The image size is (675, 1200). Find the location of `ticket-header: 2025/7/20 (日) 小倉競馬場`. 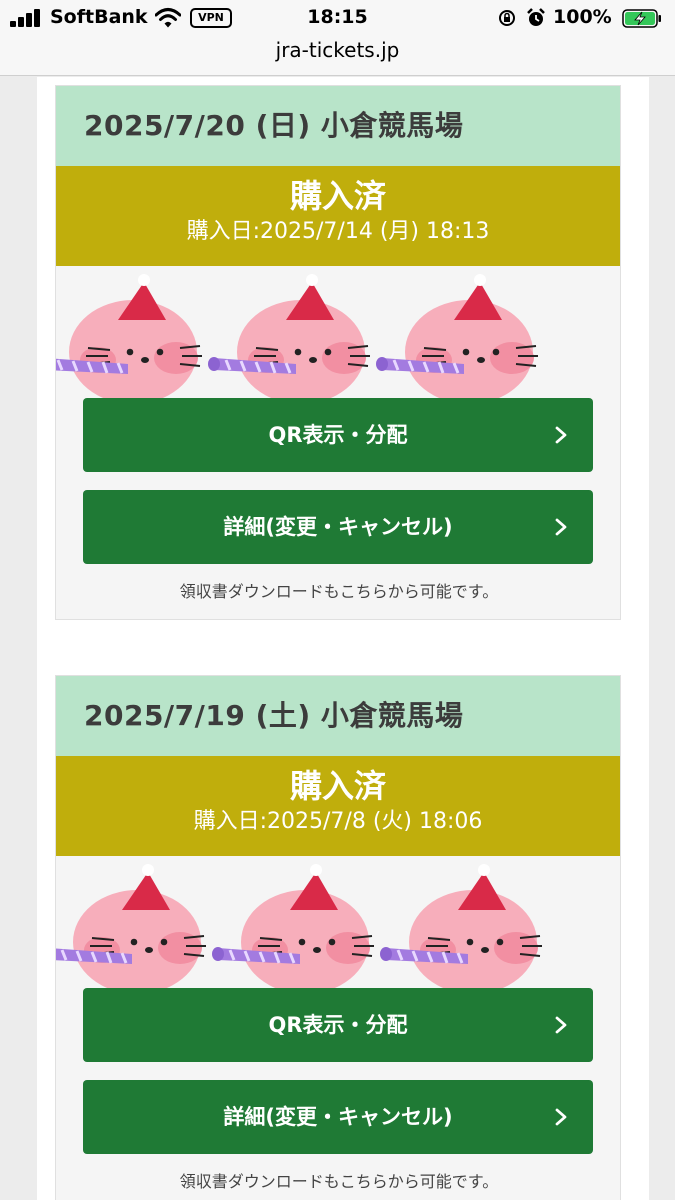

ticket-header: 2025/7/20 (日) 小倉競馬場 is located at coordinates (338, 126).